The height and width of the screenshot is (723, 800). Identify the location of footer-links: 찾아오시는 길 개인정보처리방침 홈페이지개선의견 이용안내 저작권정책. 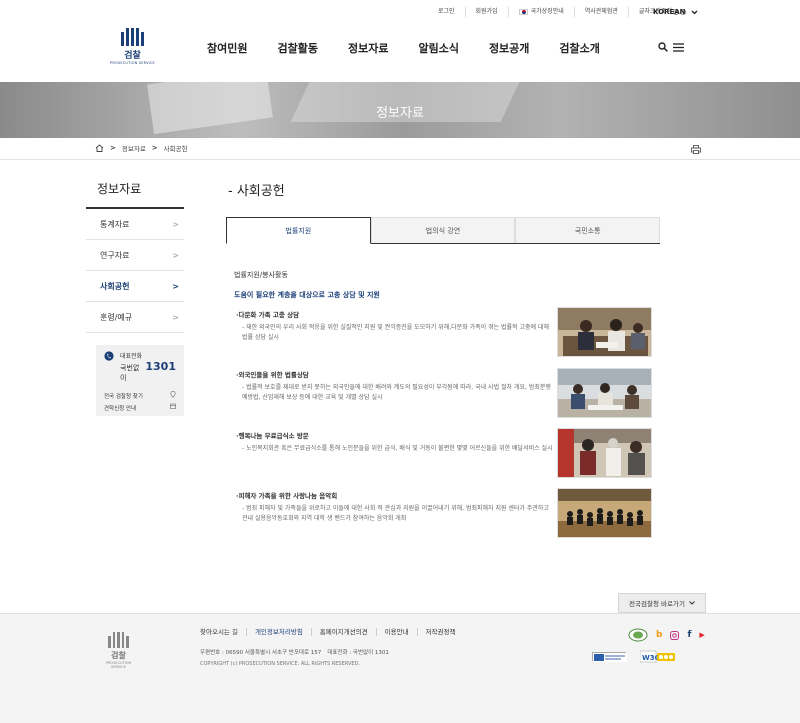
(331, 632).